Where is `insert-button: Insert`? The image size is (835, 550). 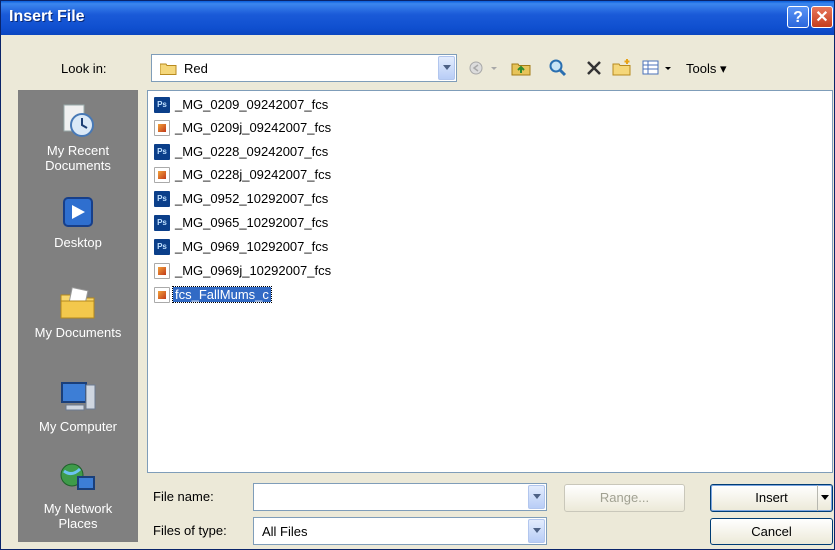 insert-button: Insert is located at coordinates (771, 498).